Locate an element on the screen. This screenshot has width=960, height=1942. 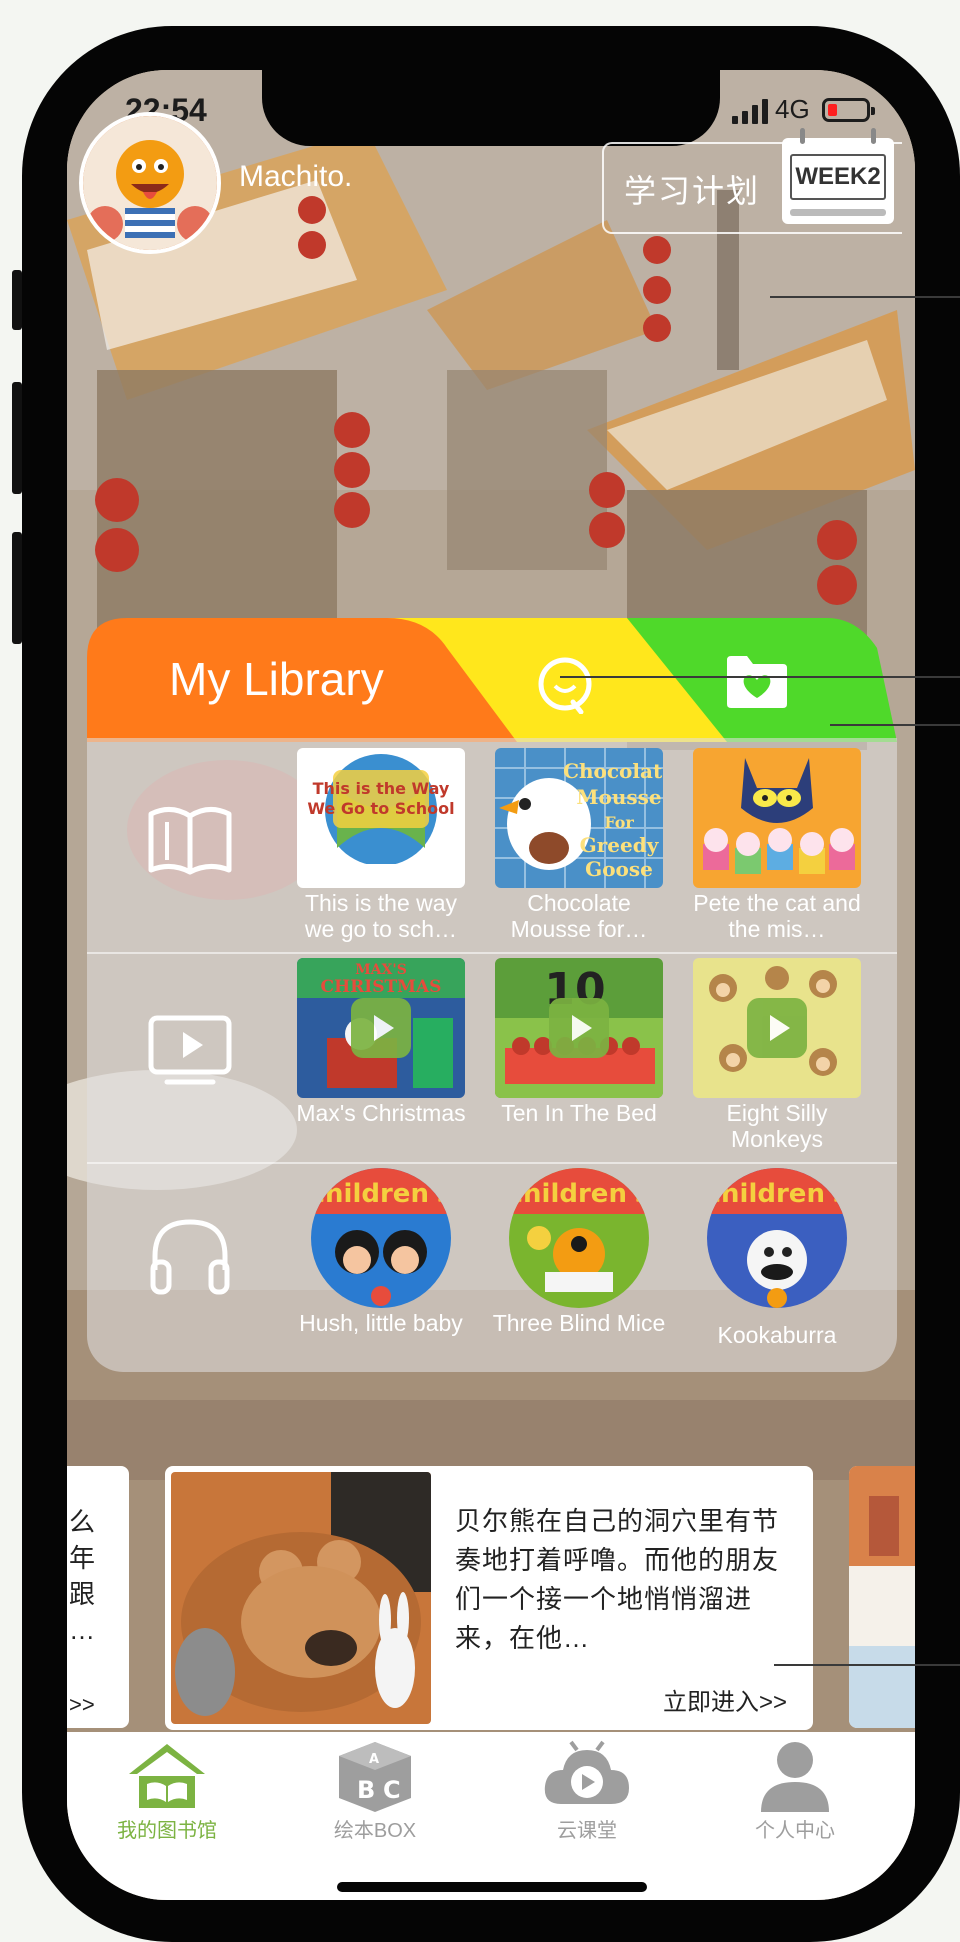
headphones-icon is located at coordinates (190, 1257).